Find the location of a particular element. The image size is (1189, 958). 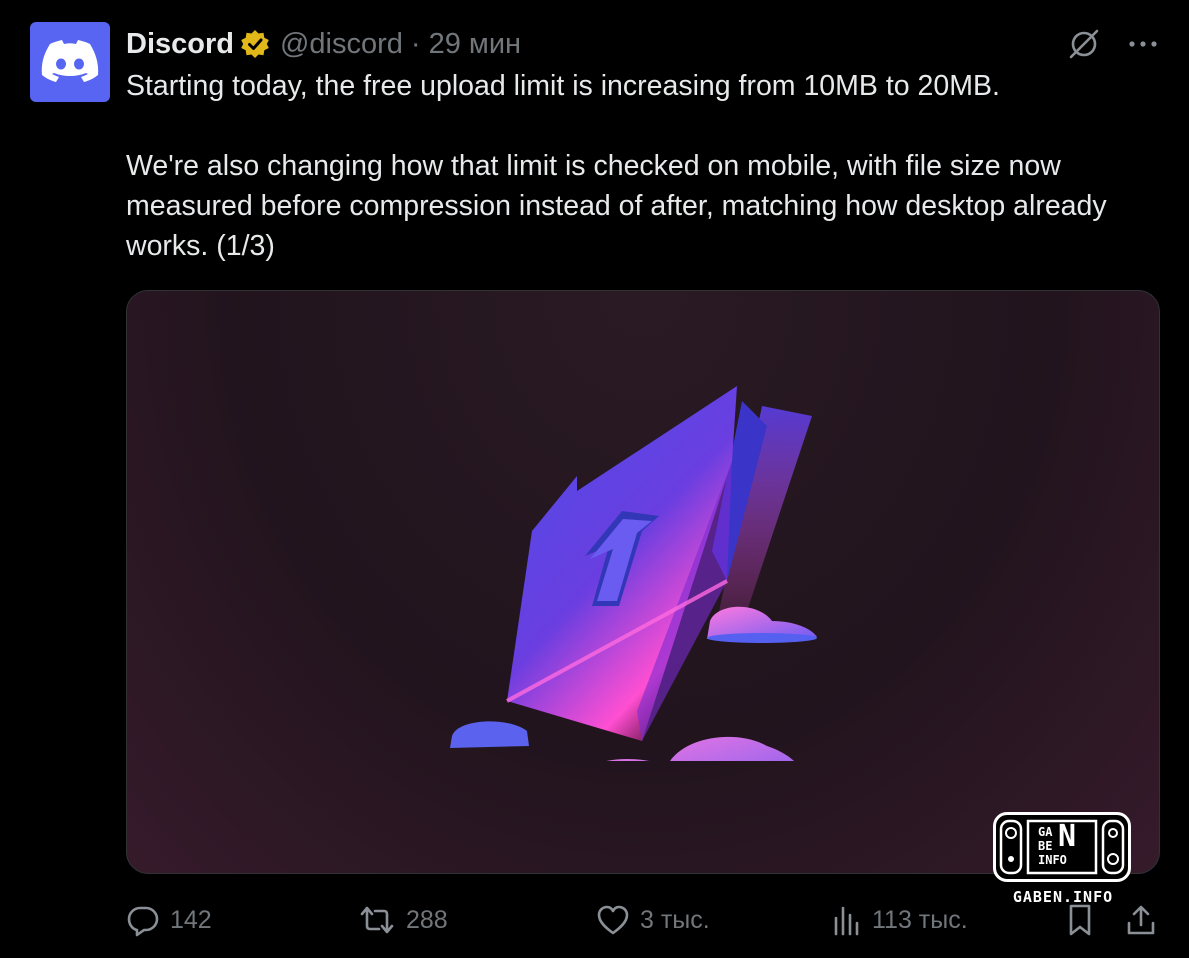

views-count: 113 тыс. is located at coordinates (920, 919).